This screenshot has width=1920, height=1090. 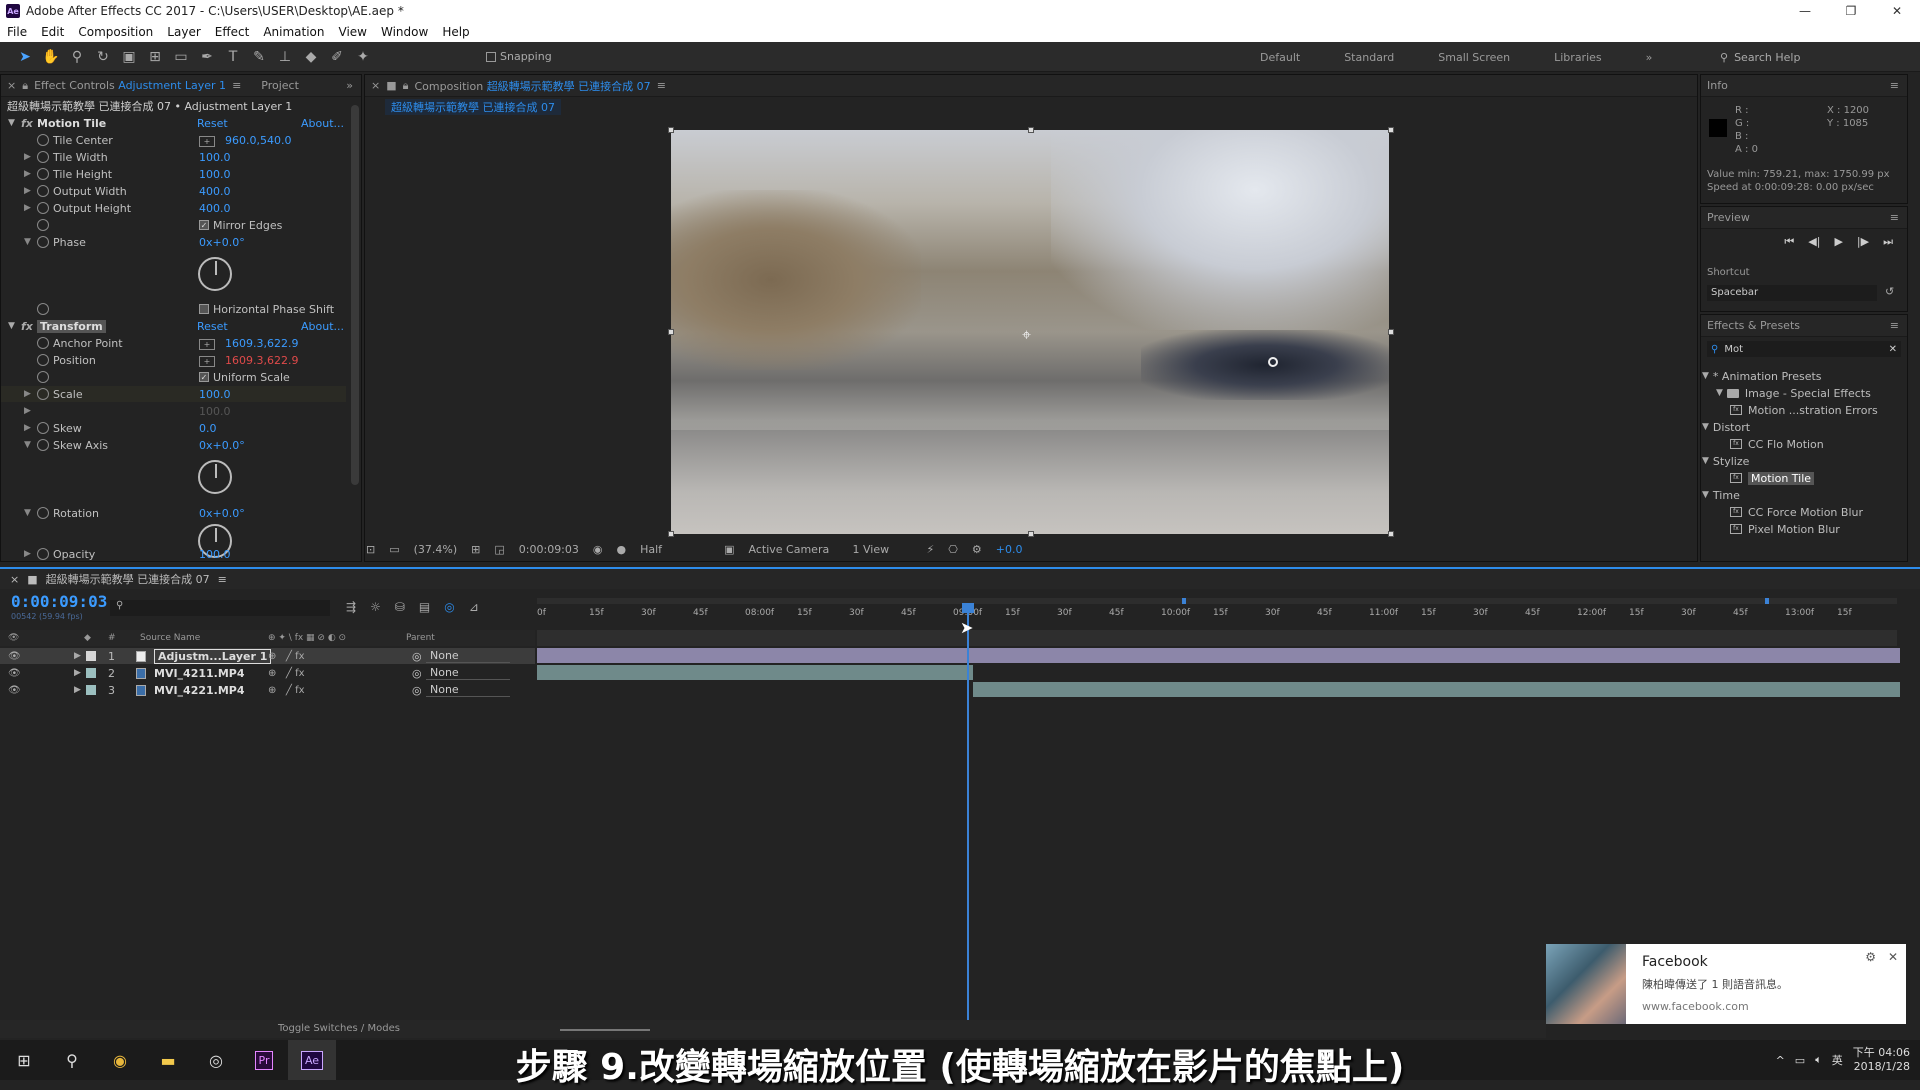 What do you see at coordinates (52, 32) in the screenshot?
I see `menu-edit: Edit` at bounding box center [52, 32].